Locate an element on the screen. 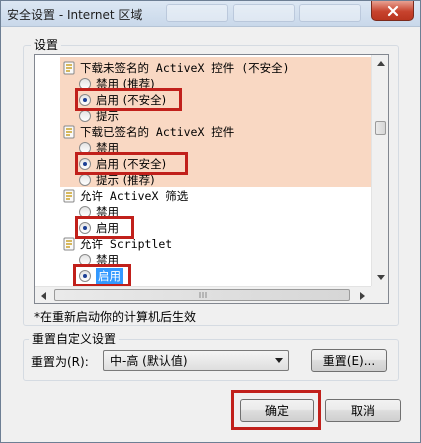 Image resolution: width=421 pixels, height=443 pixels. setting-header: 允许 ActiveX 筛选 is located at coordinates (125, 196).